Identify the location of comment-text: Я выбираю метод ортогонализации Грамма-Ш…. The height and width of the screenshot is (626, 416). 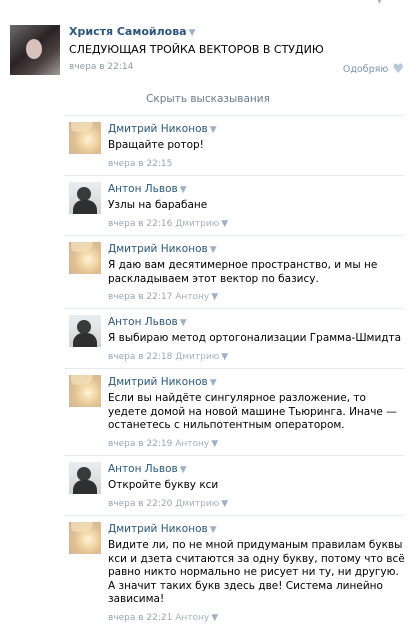
(255, 338).